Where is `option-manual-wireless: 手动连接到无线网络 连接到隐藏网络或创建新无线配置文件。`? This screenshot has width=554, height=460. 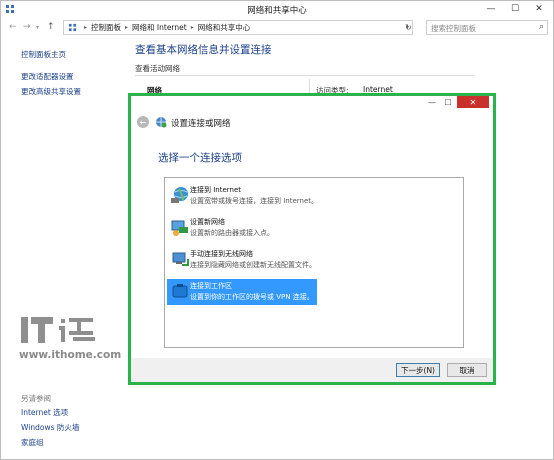 option-manual-wireless: 手动连接到无线网络 连接到隐藏网络或创建新无线配置文件。 is located at coordinates (242, 260).